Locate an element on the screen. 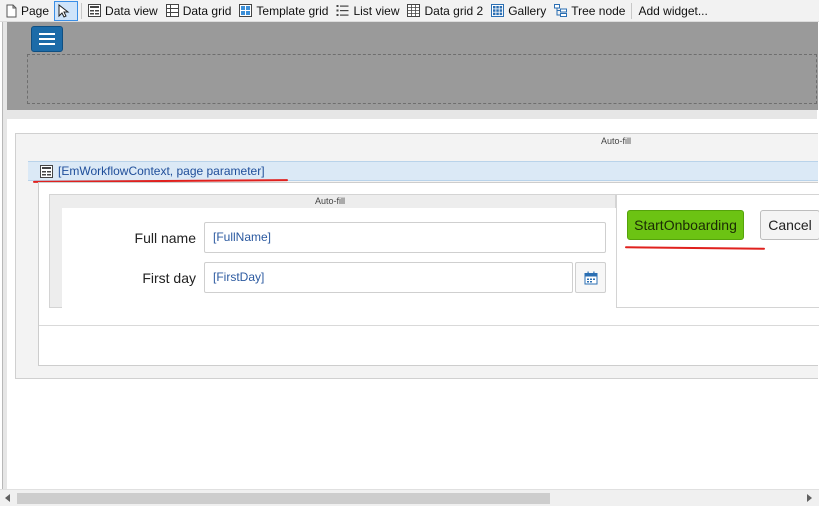 The image size is (819, 506). data-view-header: [EmWorkflowContext, page parameter] is located at coordinates (423, 171).